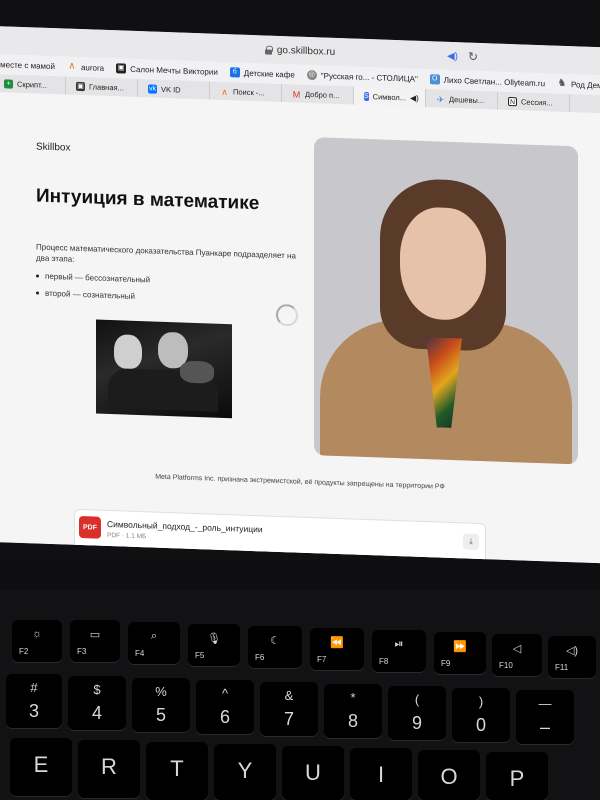 The height and width of the screenshot is (800, 600). I want to click on bookmark-item: вместе с мамой, so click(27, 65).